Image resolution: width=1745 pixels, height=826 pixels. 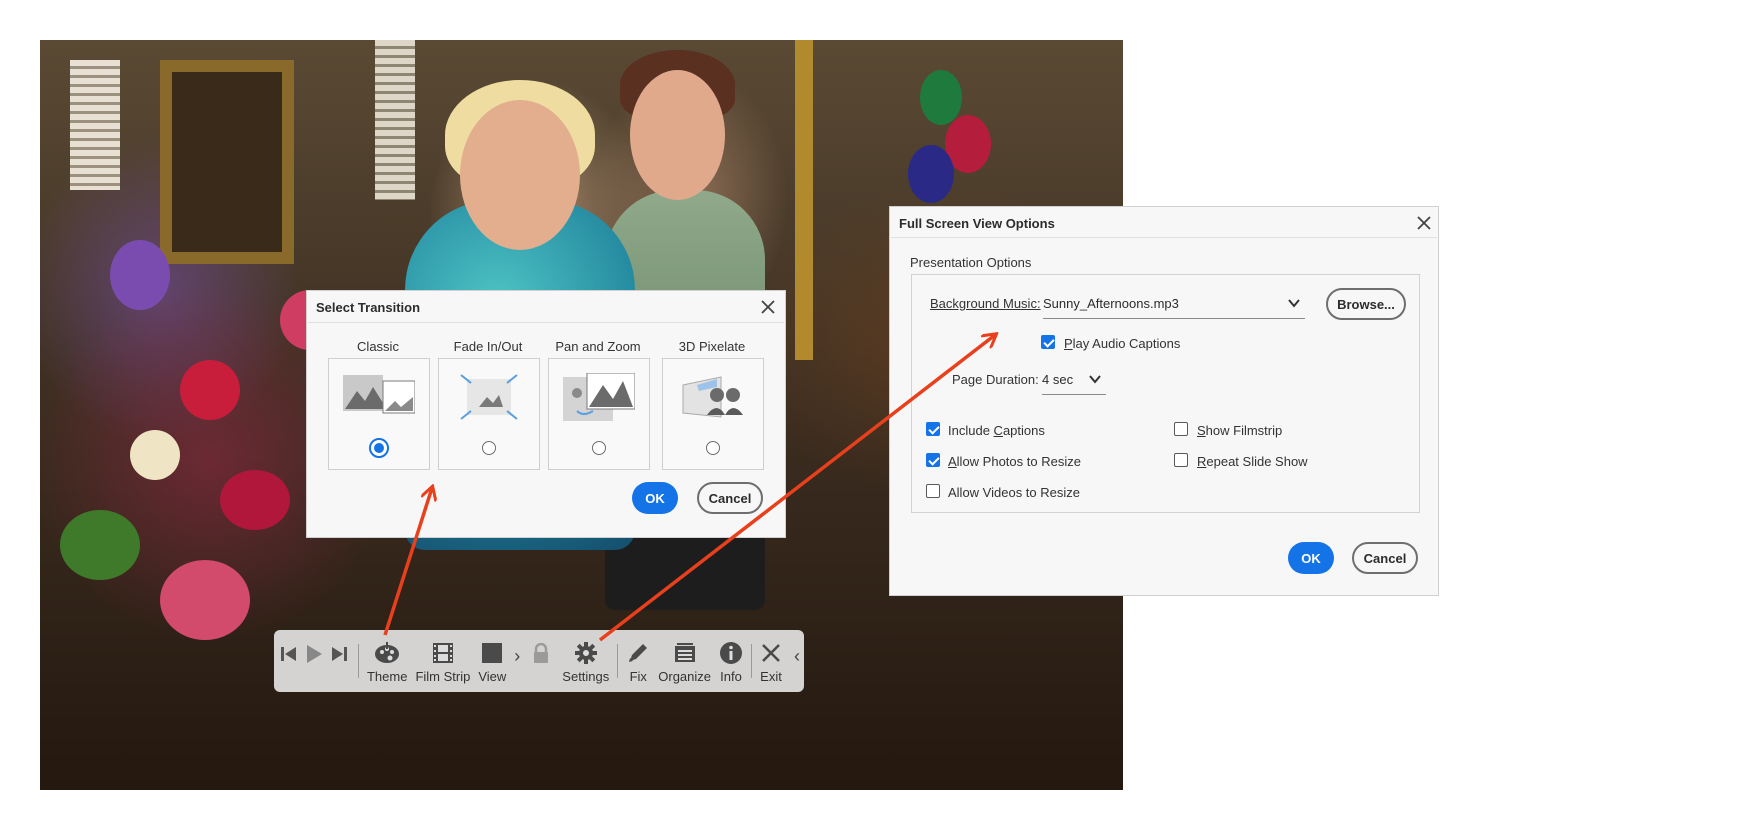 I want to click on play-icon, so click(x=314, y=656).